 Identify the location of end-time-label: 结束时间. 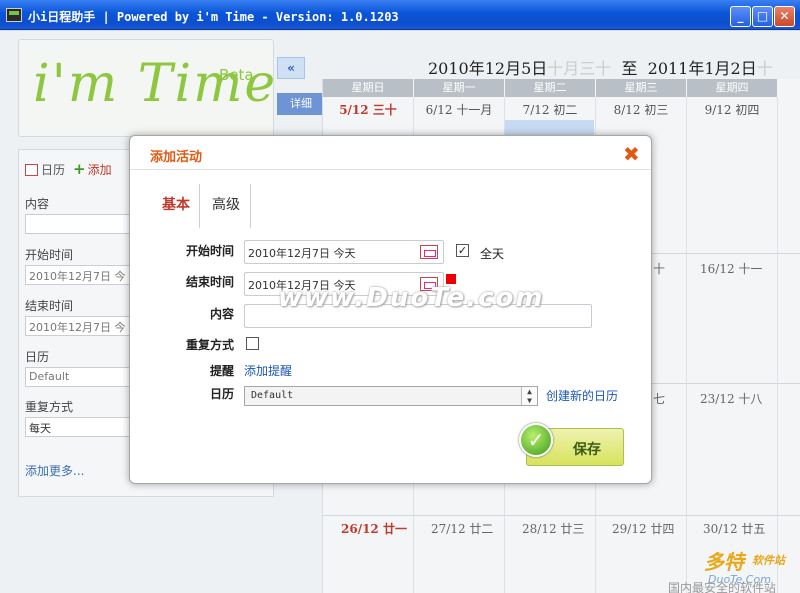
(209, 282).